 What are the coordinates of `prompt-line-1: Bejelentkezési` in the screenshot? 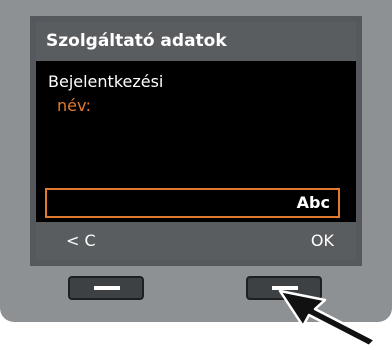 It's located at (106, 81).